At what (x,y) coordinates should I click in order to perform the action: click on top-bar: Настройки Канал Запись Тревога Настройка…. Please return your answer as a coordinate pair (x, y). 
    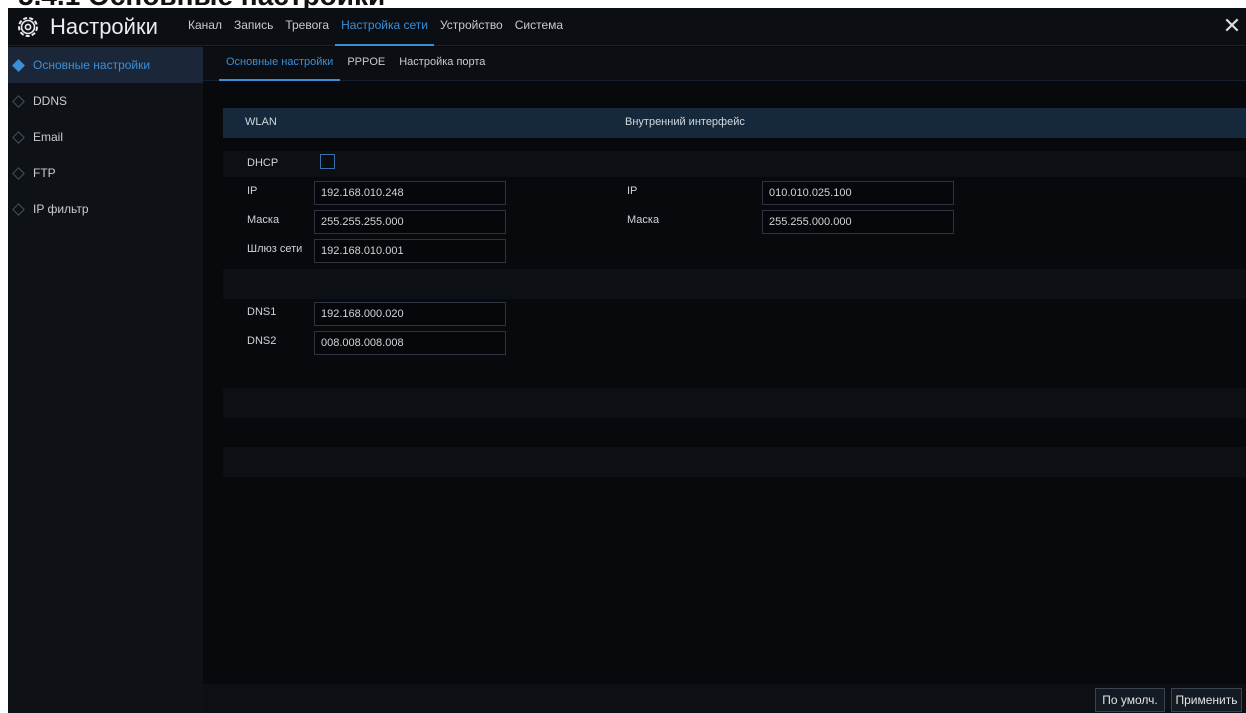
    Looking at the image, I should click on (627, 27).